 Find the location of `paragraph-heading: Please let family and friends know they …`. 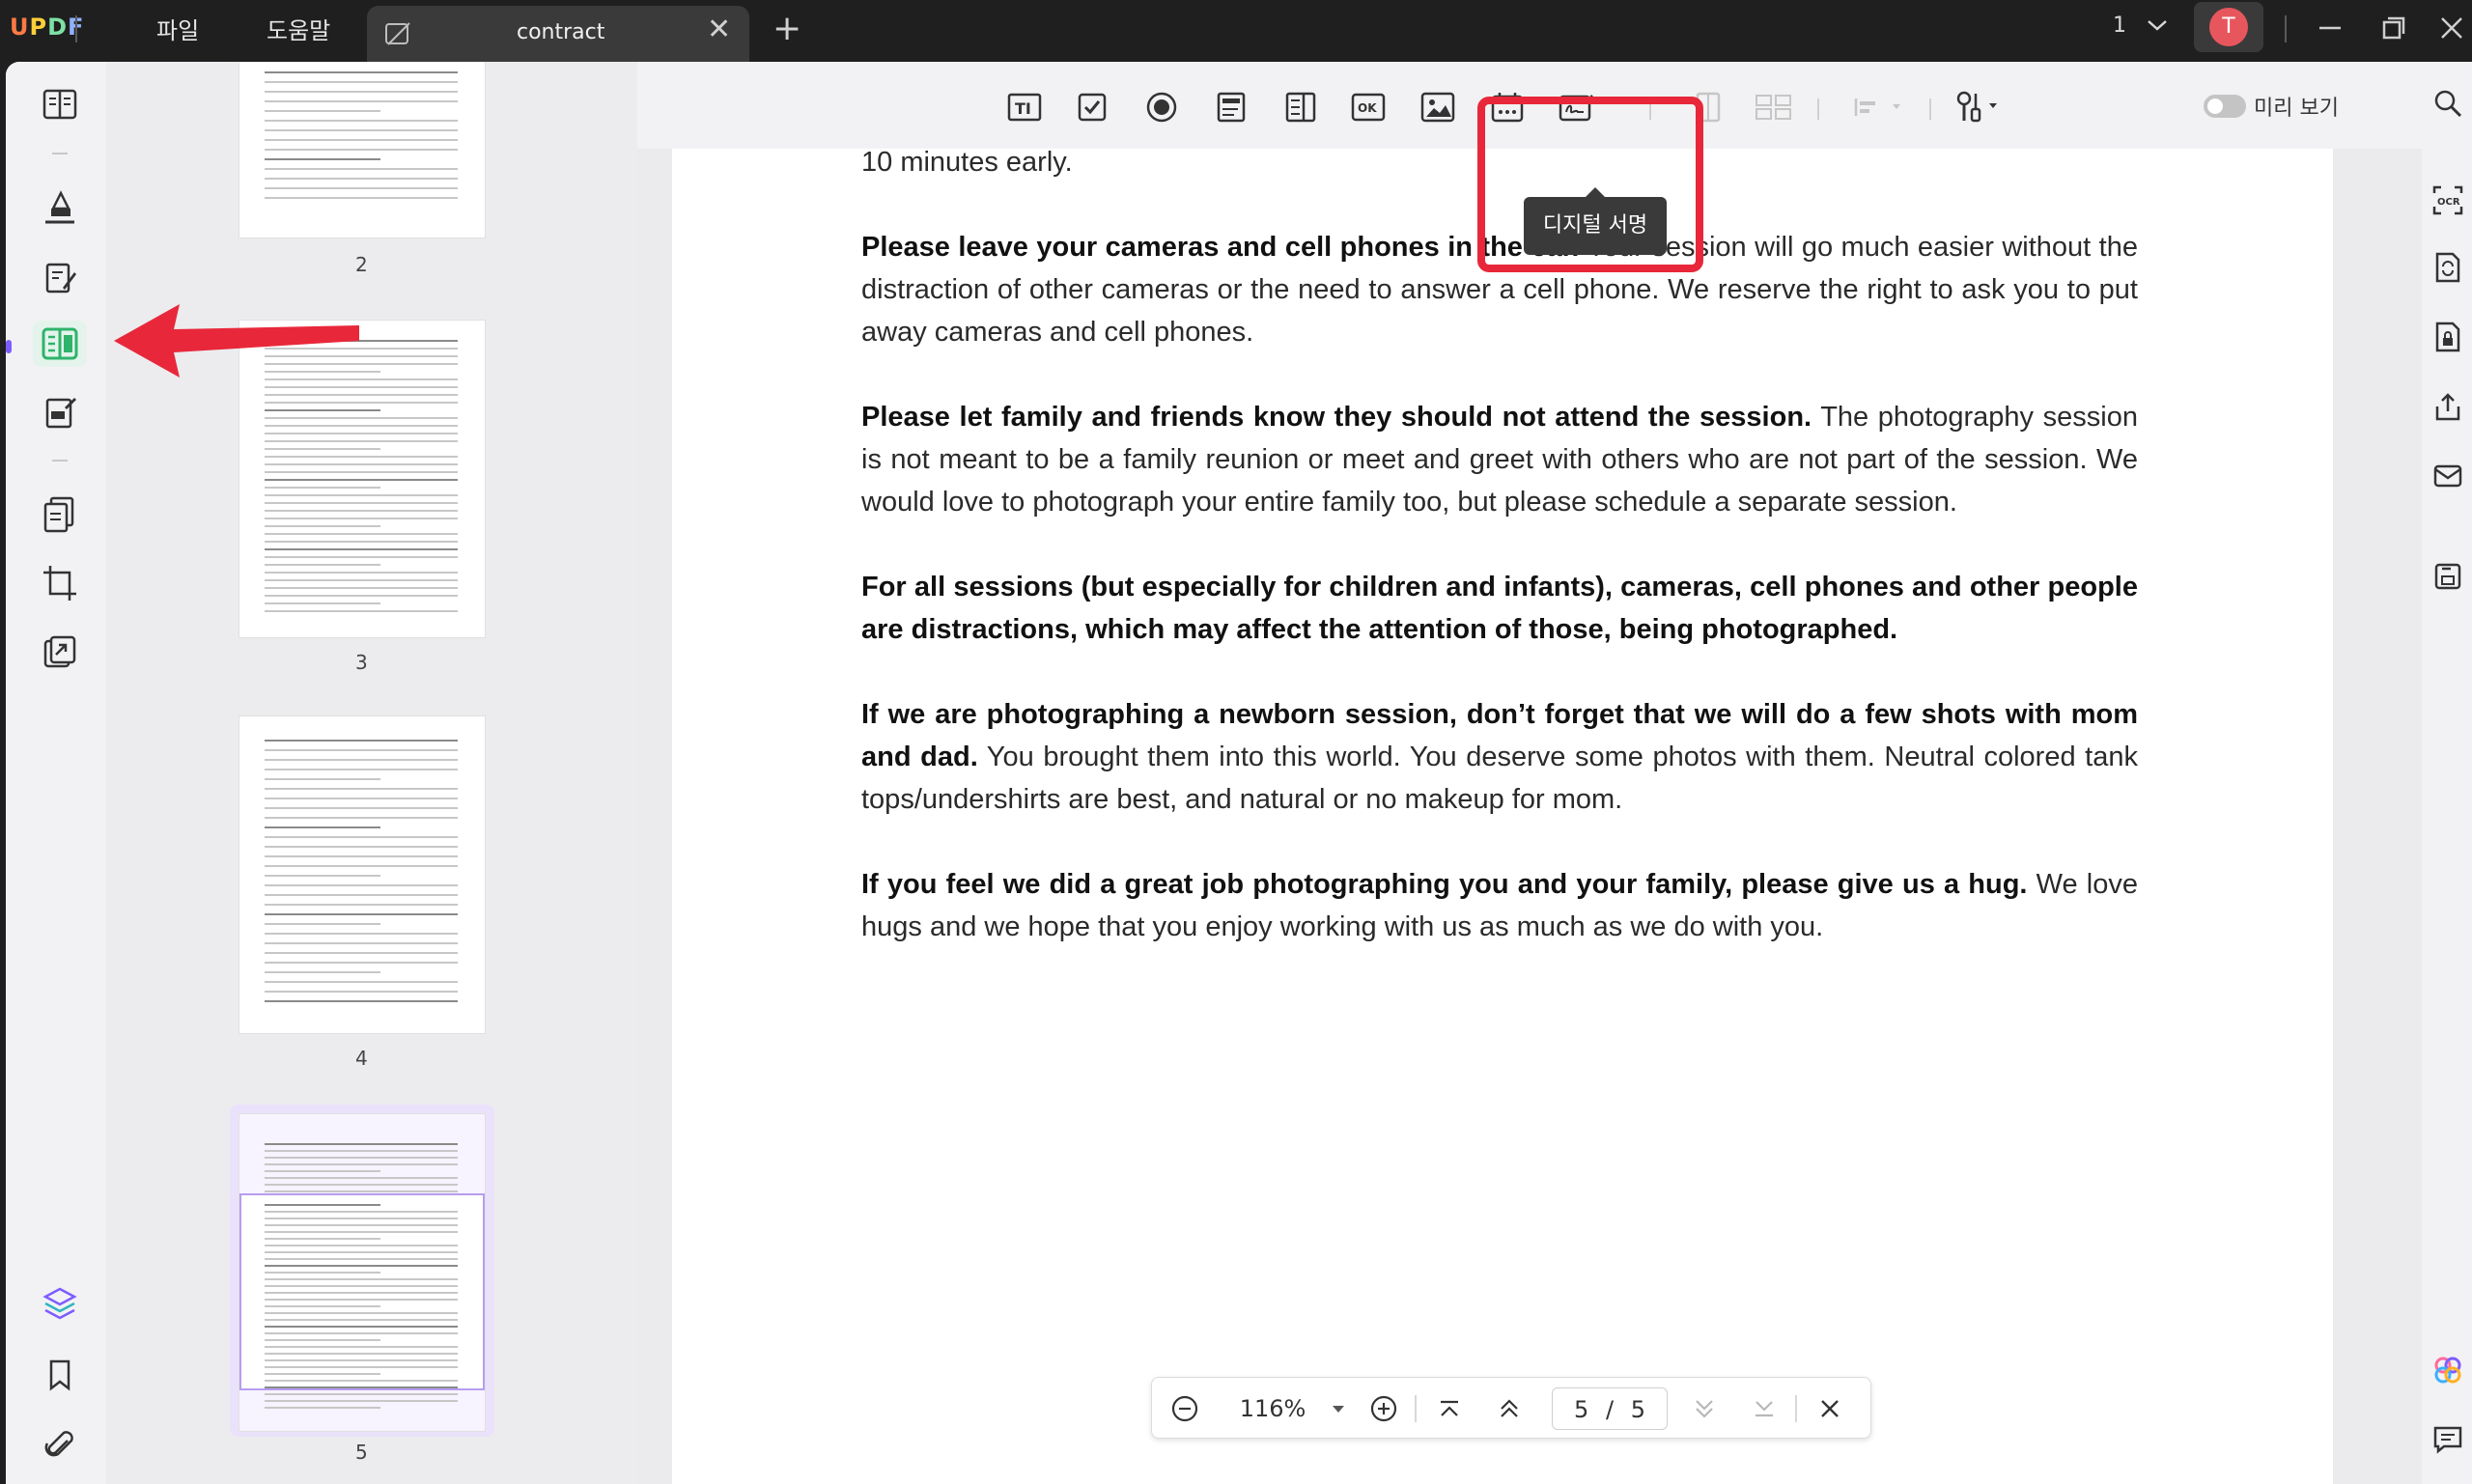

paragraph-heading: Please let family and friends know they … is located at coordinates (1336, 418).